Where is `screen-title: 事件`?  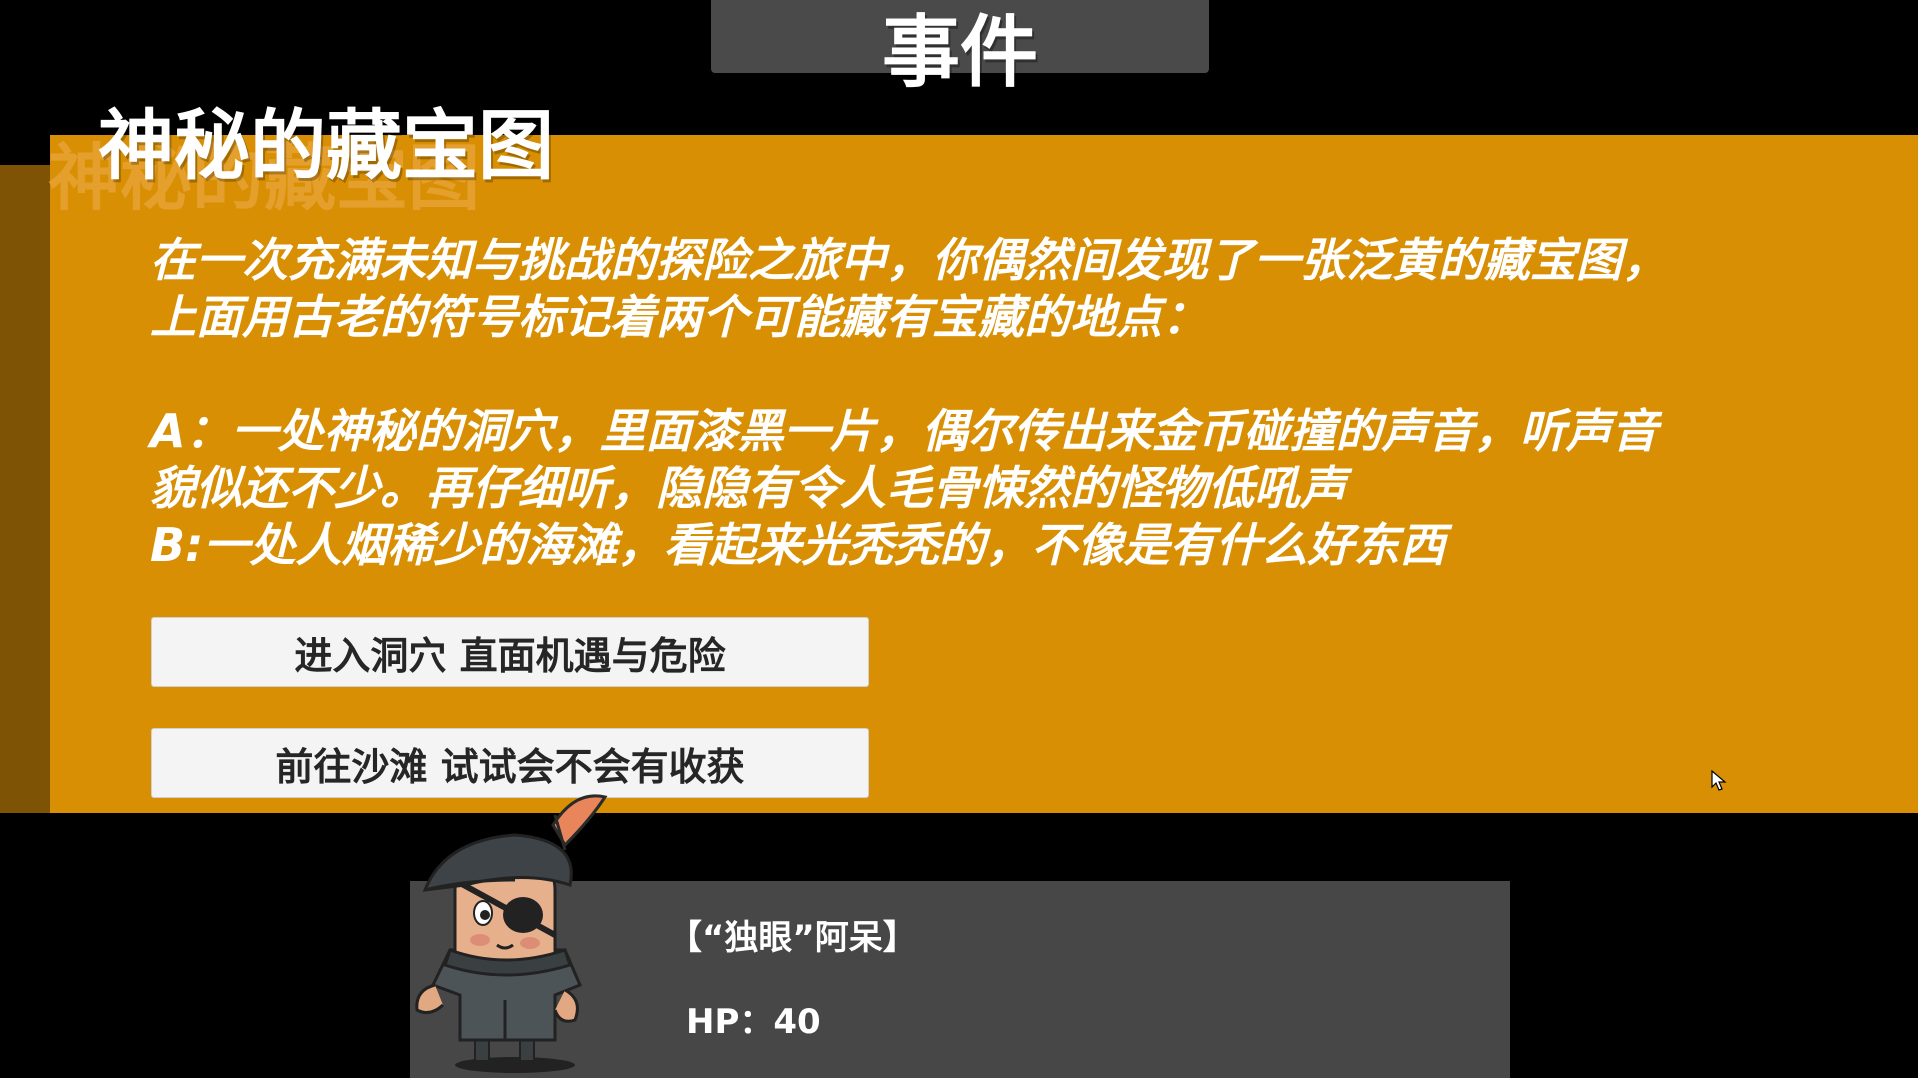 screen-title: 事件 is located at coordinates (959, 53).